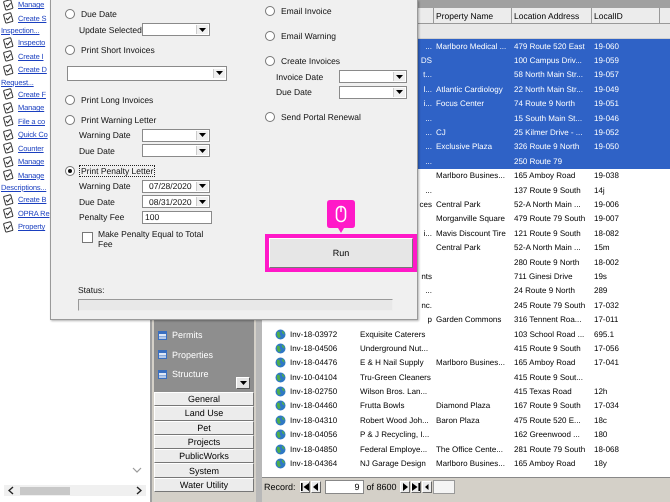 This screenshot has width=670, height=502. Describe the element at coordinates (606, 46) in the screenshot. I see `table-cell: 19-060` at that location.